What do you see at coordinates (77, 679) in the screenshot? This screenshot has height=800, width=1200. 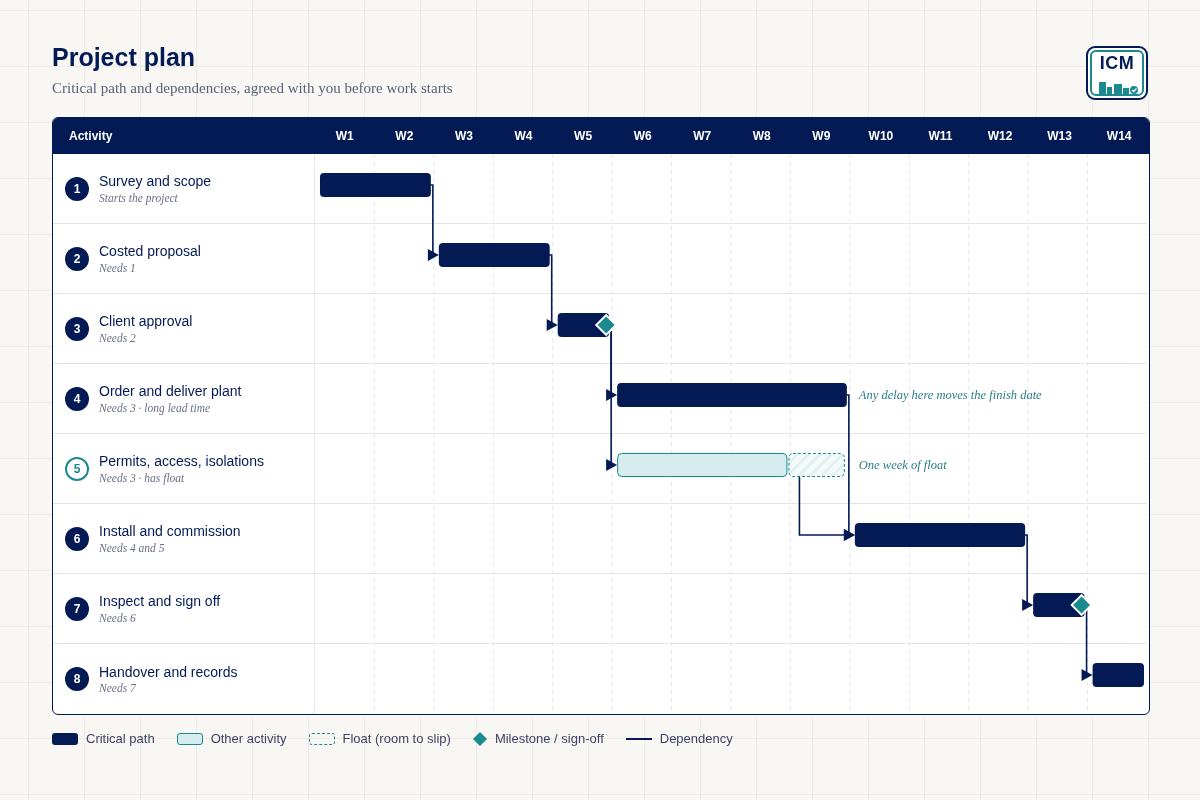 I see `step-number: 8` at bounding box center [77, 679].